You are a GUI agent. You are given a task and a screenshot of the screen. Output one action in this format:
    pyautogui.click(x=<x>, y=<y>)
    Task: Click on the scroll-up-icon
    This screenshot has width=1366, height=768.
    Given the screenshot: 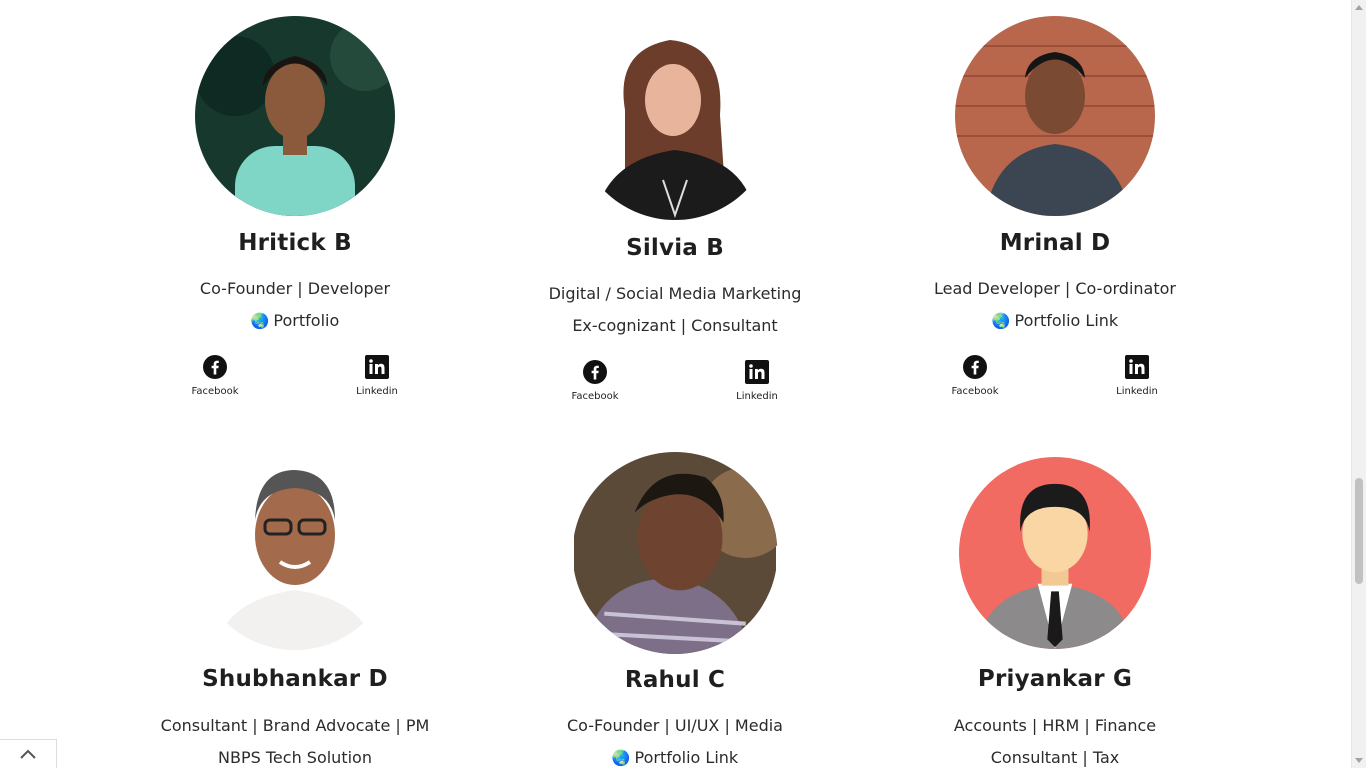 What is the action you would take?
    pyautogui.click(x=1359, y=7)
    